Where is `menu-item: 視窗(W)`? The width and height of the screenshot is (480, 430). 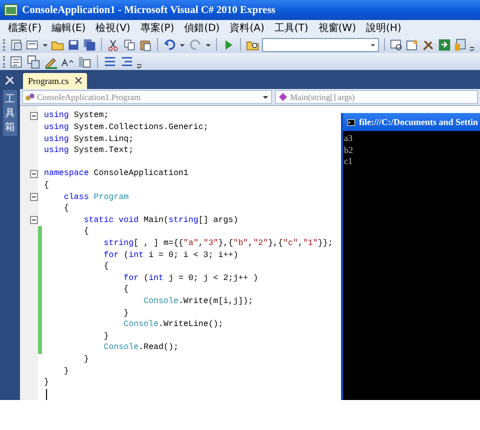 menu-item: 視窗(W) is located at coordinates (337, 28).